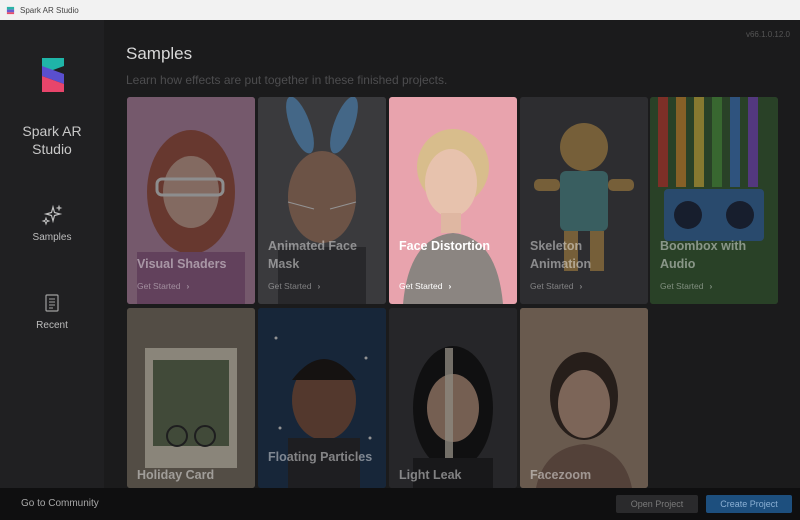 The height and width of the screenshot is (520, 800). Describe the element at coordinates (159, 53) in the screenshot. I see `page-title: Samples` at that location.